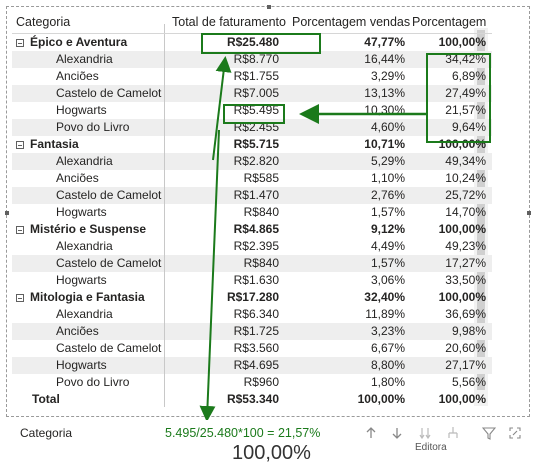 This screenshot has height=465, width=537. I want to click on arrow-up-icon, so click(371, 433).